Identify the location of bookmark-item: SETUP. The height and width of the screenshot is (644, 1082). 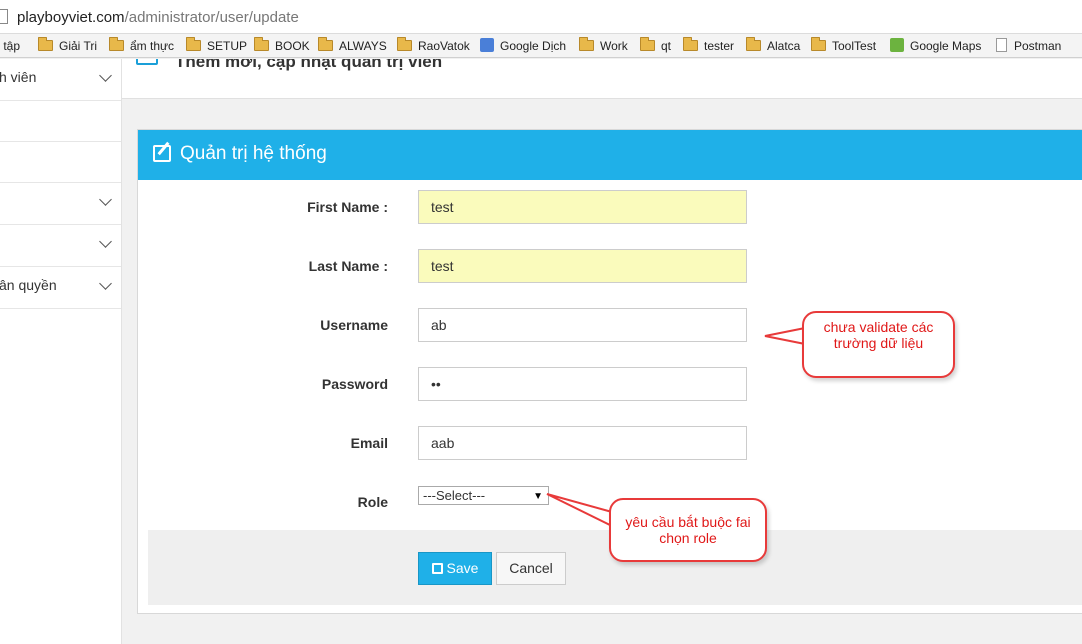
(216, 45).